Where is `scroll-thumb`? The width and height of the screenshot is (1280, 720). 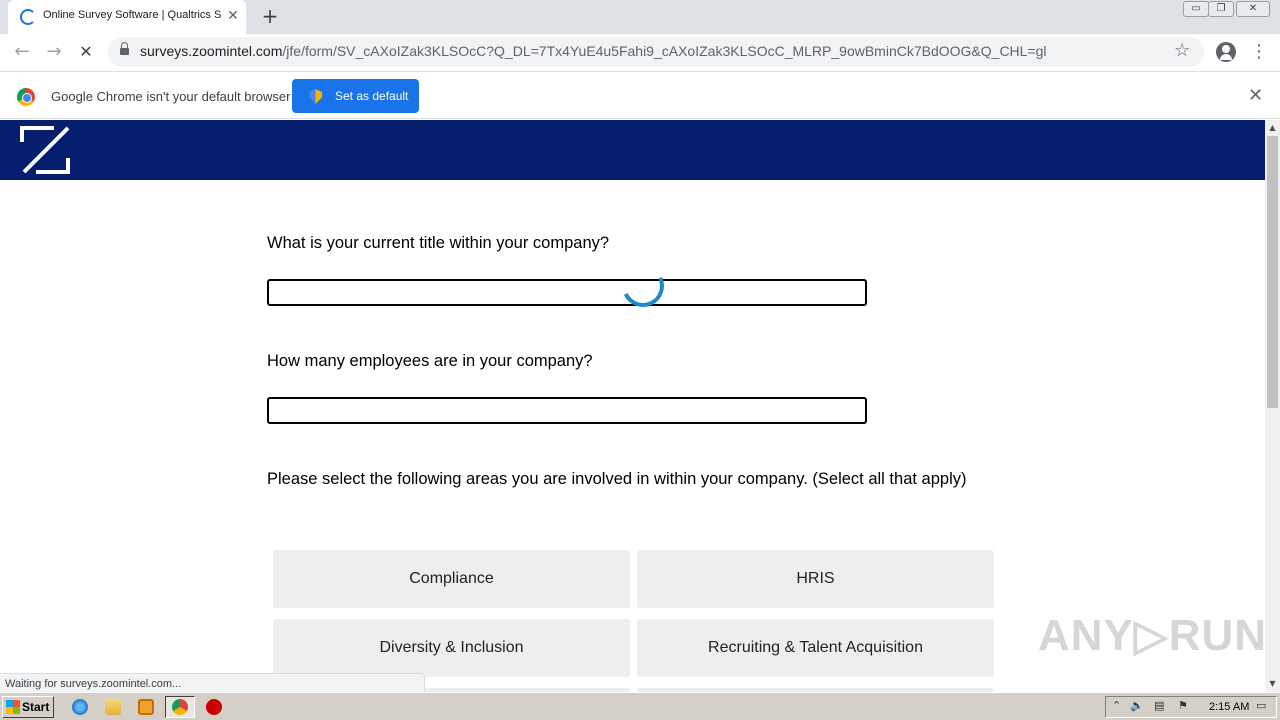
scroll-thumb is located at coordinates (1272, 272).